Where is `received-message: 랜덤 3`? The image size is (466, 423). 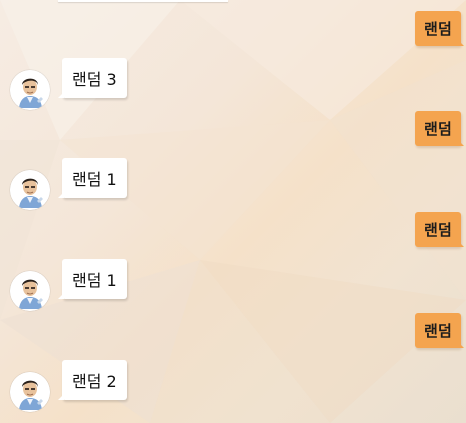 received-message: 랜덤 3 is located at coordinates (92, 78).